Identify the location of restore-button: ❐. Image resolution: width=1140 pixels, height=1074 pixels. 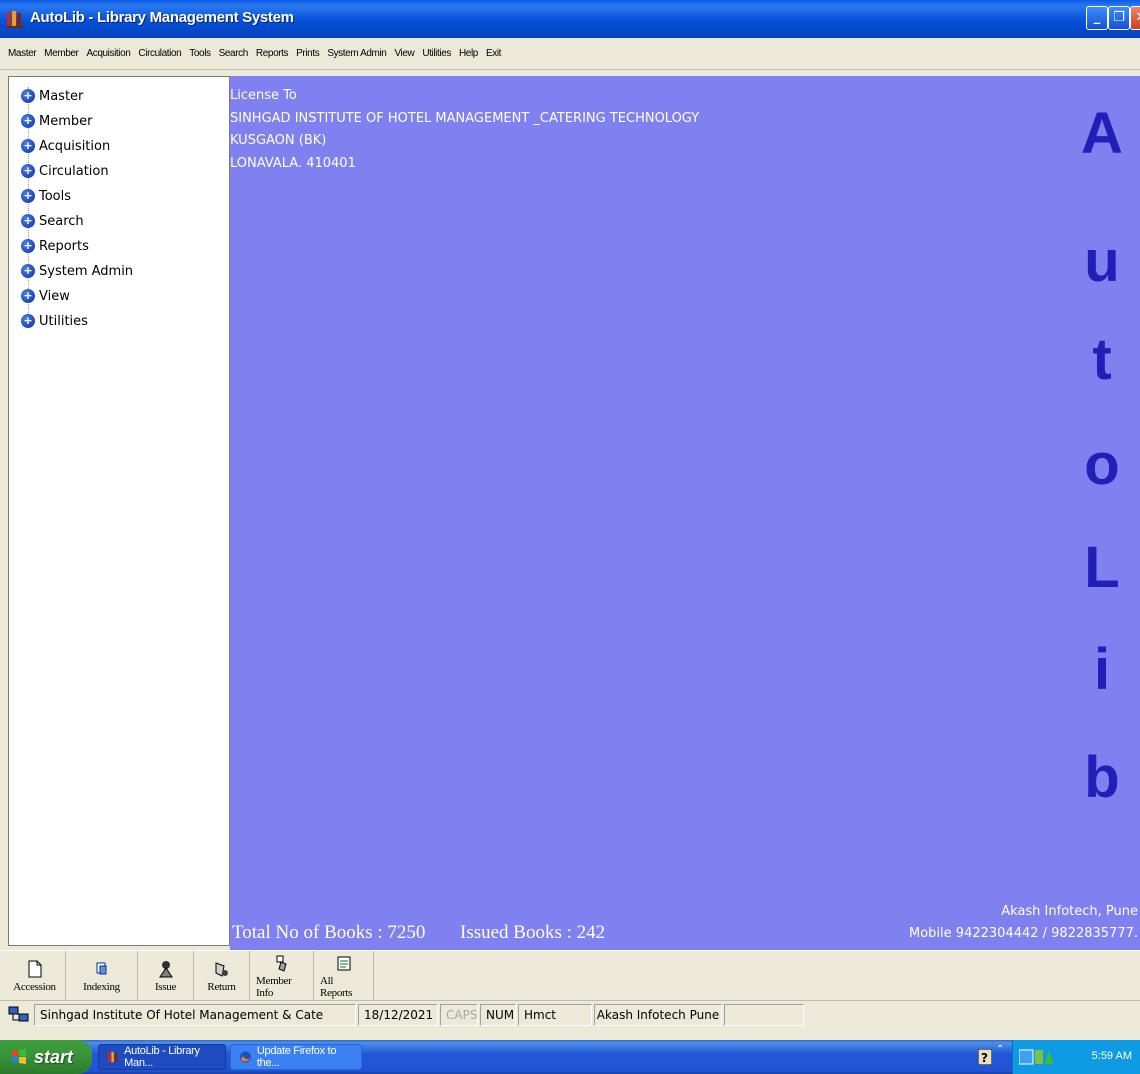
(1119, 18).